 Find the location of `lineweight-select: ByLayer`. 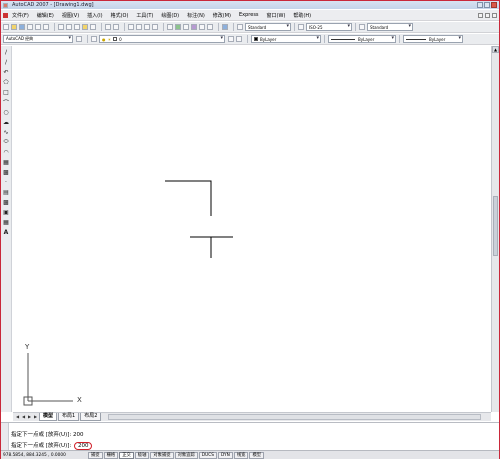

lineweight-select: ByLayer is located at coordinates (433, 39).